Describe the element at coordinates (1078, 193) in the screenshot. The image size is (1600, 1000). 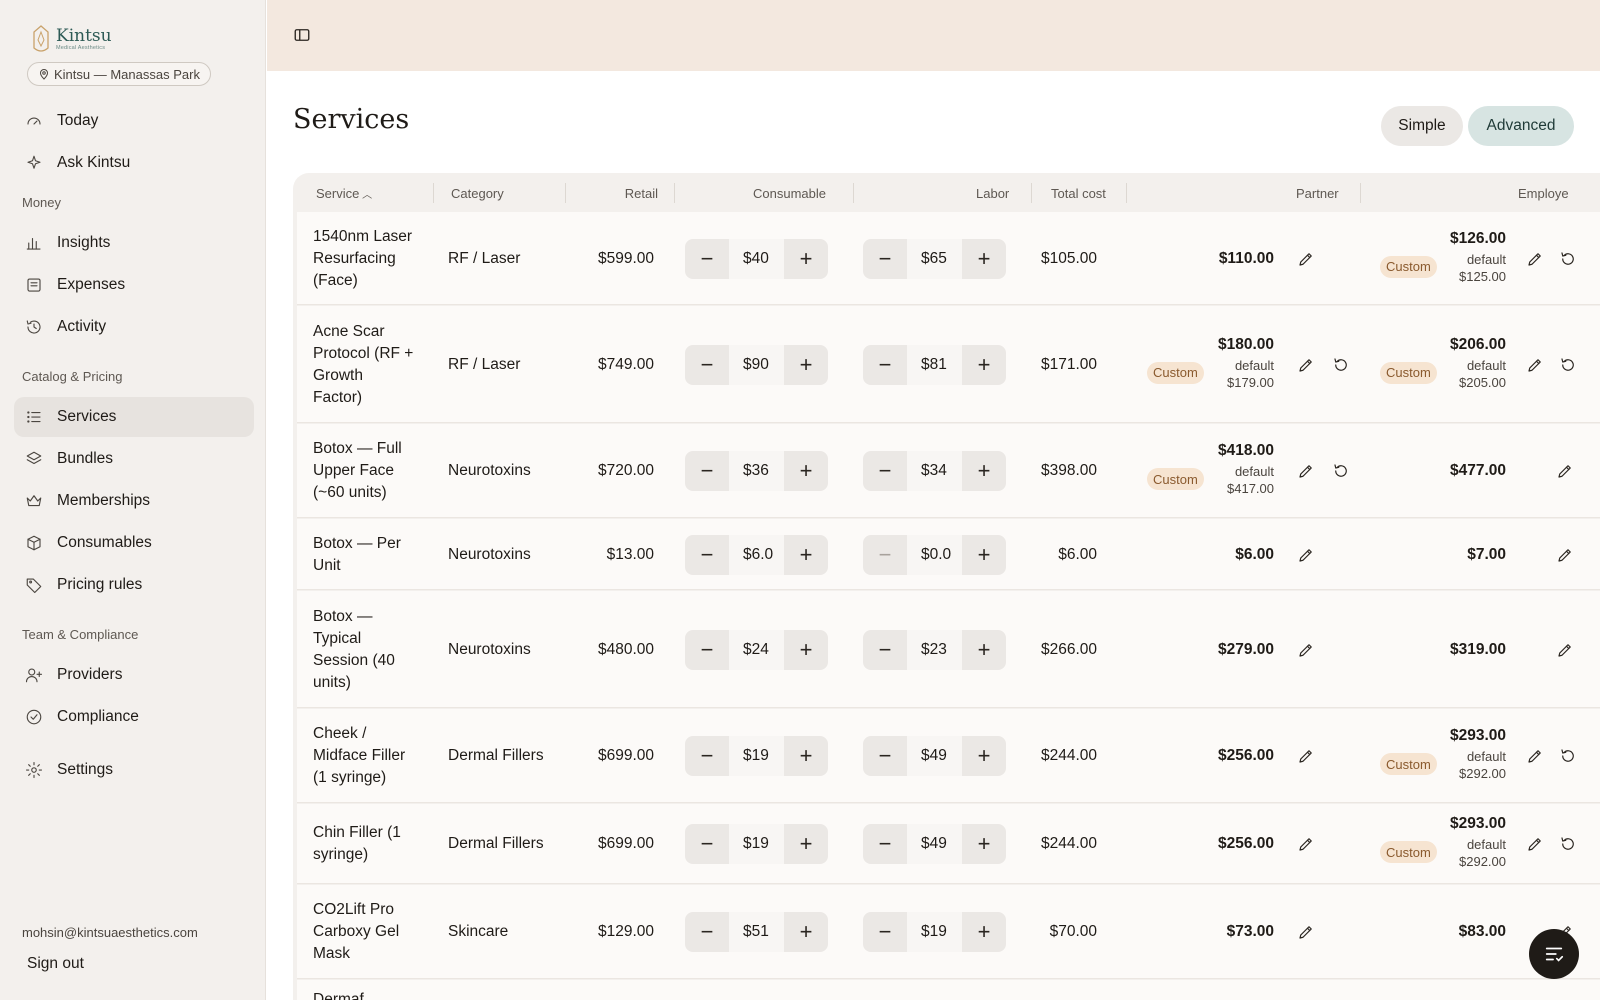
I see `column-header-total-cost: Total cost` at that location.